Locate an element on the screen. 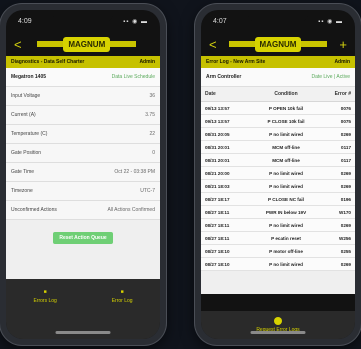 The image size is (361, 349). status-time: 4:07 is located at coordinates (220, 21).